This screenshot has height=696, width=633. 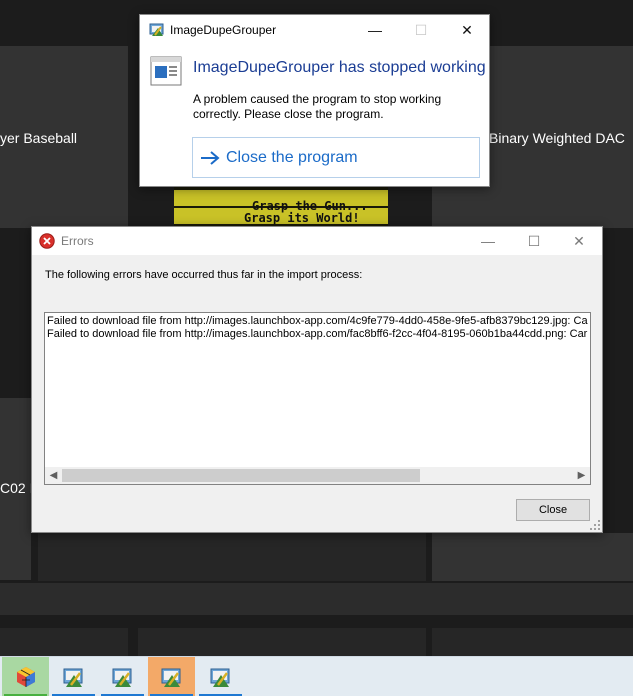 I want to click on horizontal-scrollbar: ◀ ▶, so click(x=317, y=475).